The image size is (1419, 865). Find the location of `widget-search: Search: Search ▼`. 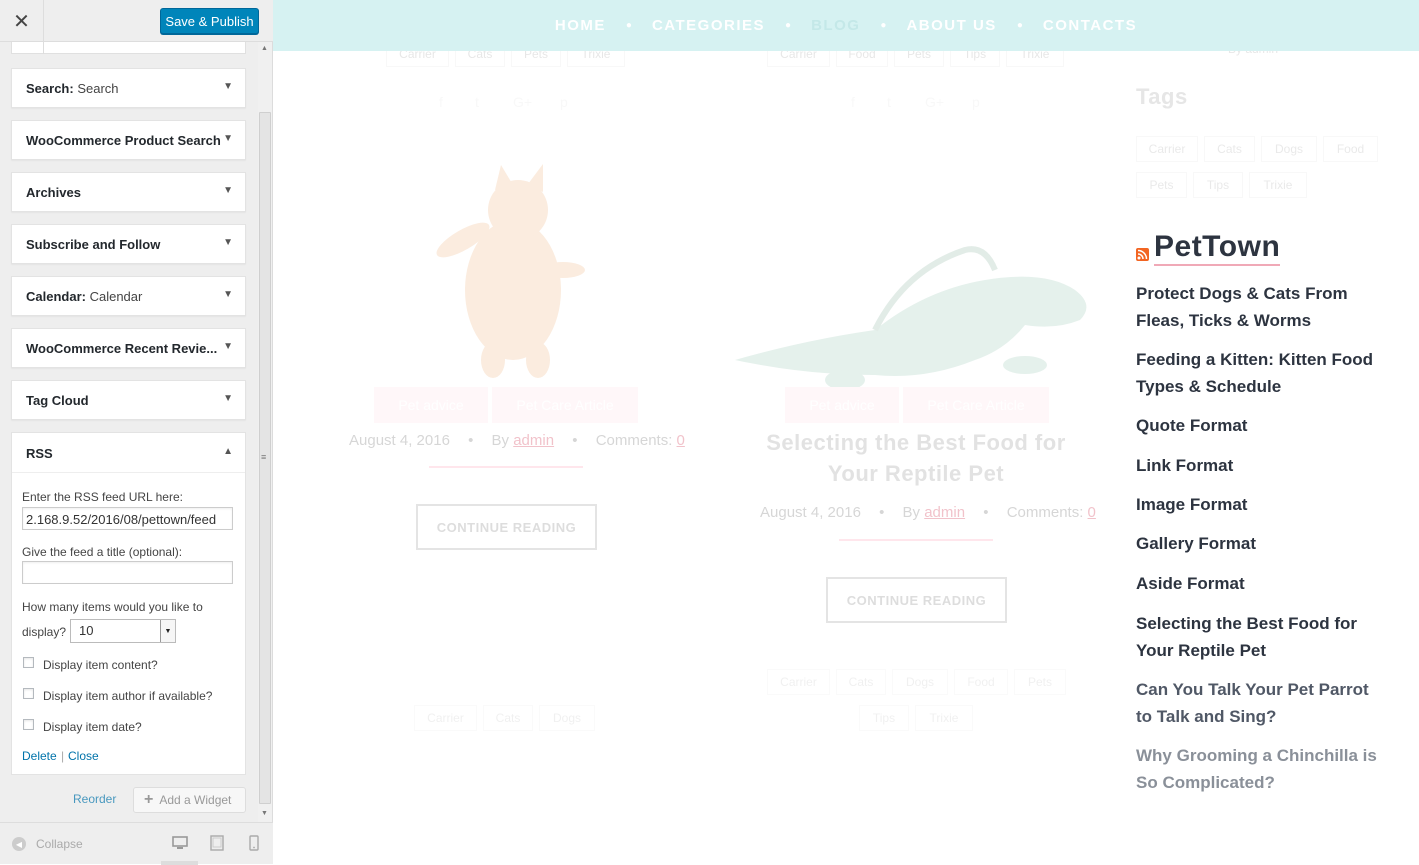

widget-search: Search: Search ▼ is located at coordinates (128, 88).